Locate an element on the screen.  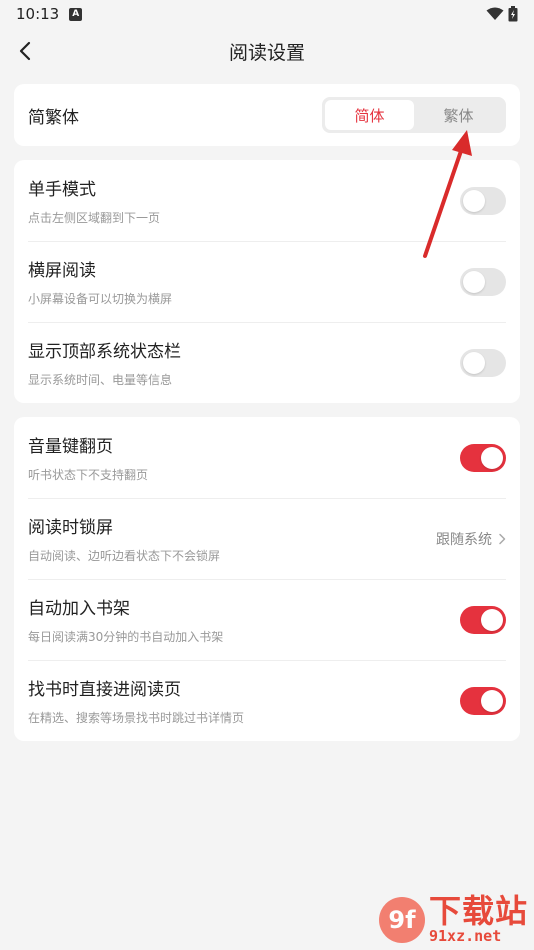
script-segmented-control: 简体 繁体 is located at coordinates (414, 115).